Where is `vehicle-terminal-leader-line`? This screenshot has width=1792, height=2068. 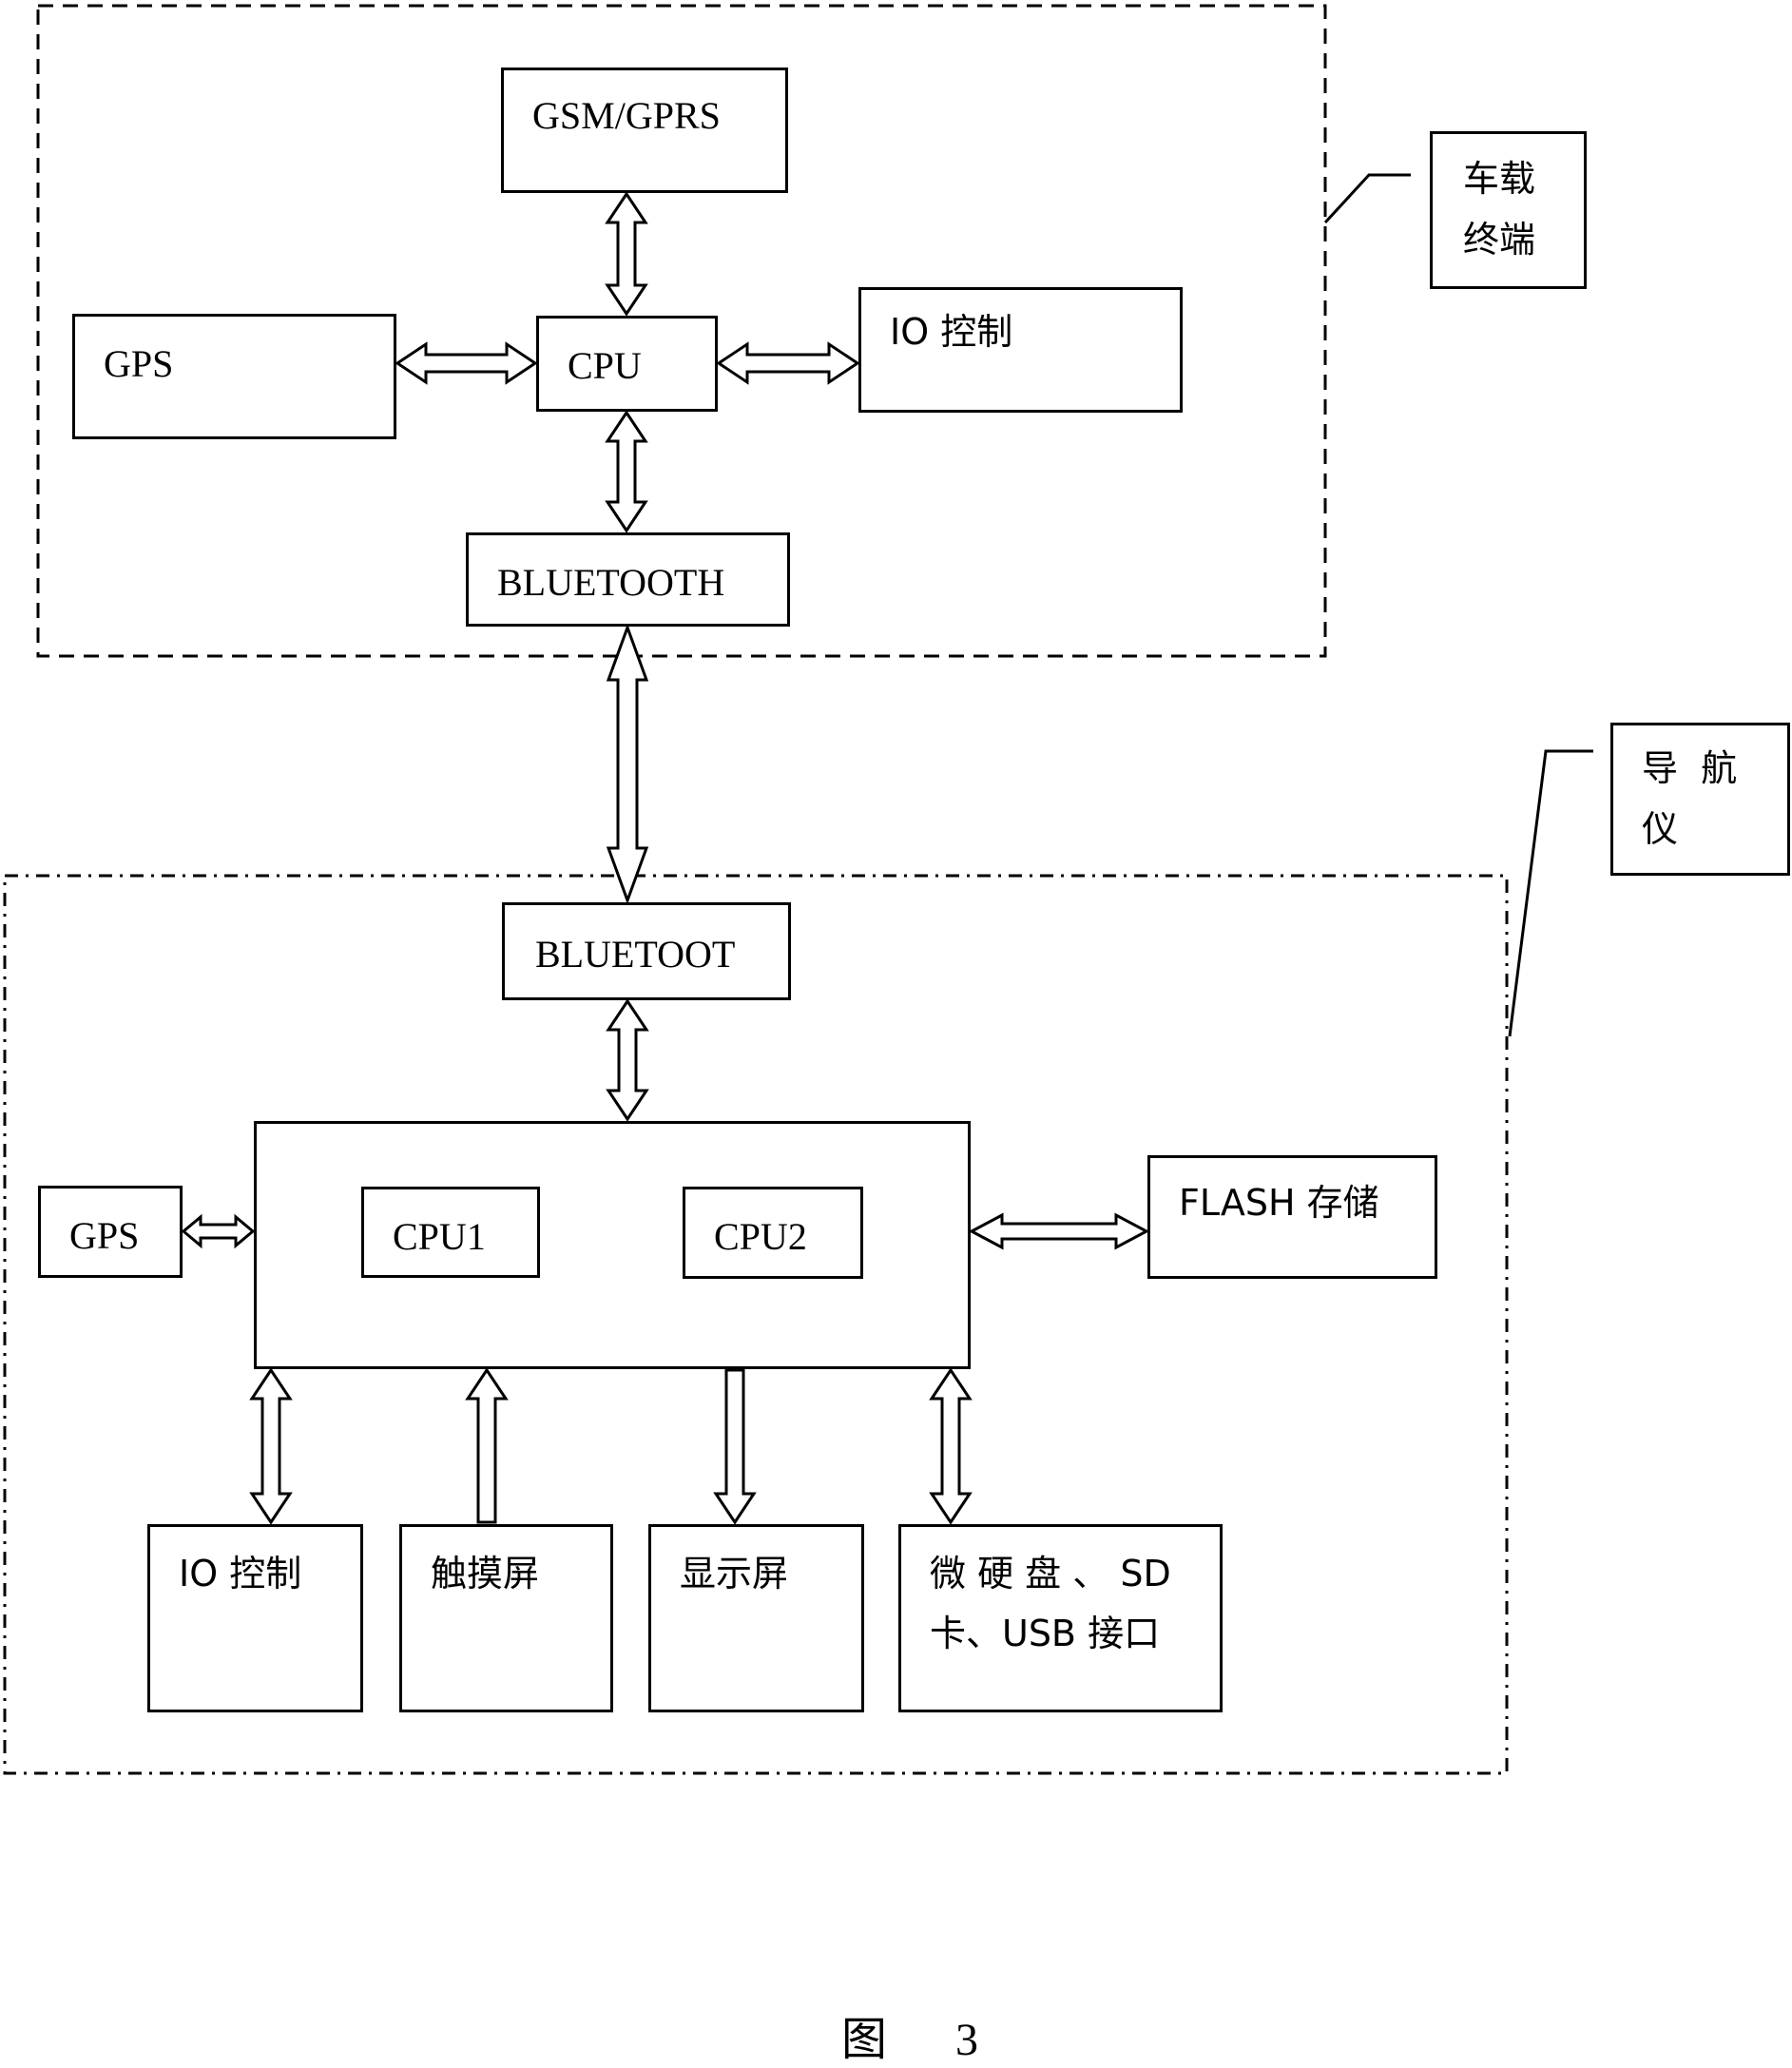
vehicle-terminal-leader-line is located at coordinates (1367, 199).